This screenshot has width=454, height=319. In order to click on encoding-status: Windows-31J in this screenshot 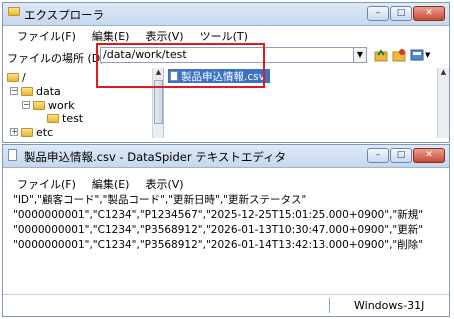, I will do `click(389, 305)`.